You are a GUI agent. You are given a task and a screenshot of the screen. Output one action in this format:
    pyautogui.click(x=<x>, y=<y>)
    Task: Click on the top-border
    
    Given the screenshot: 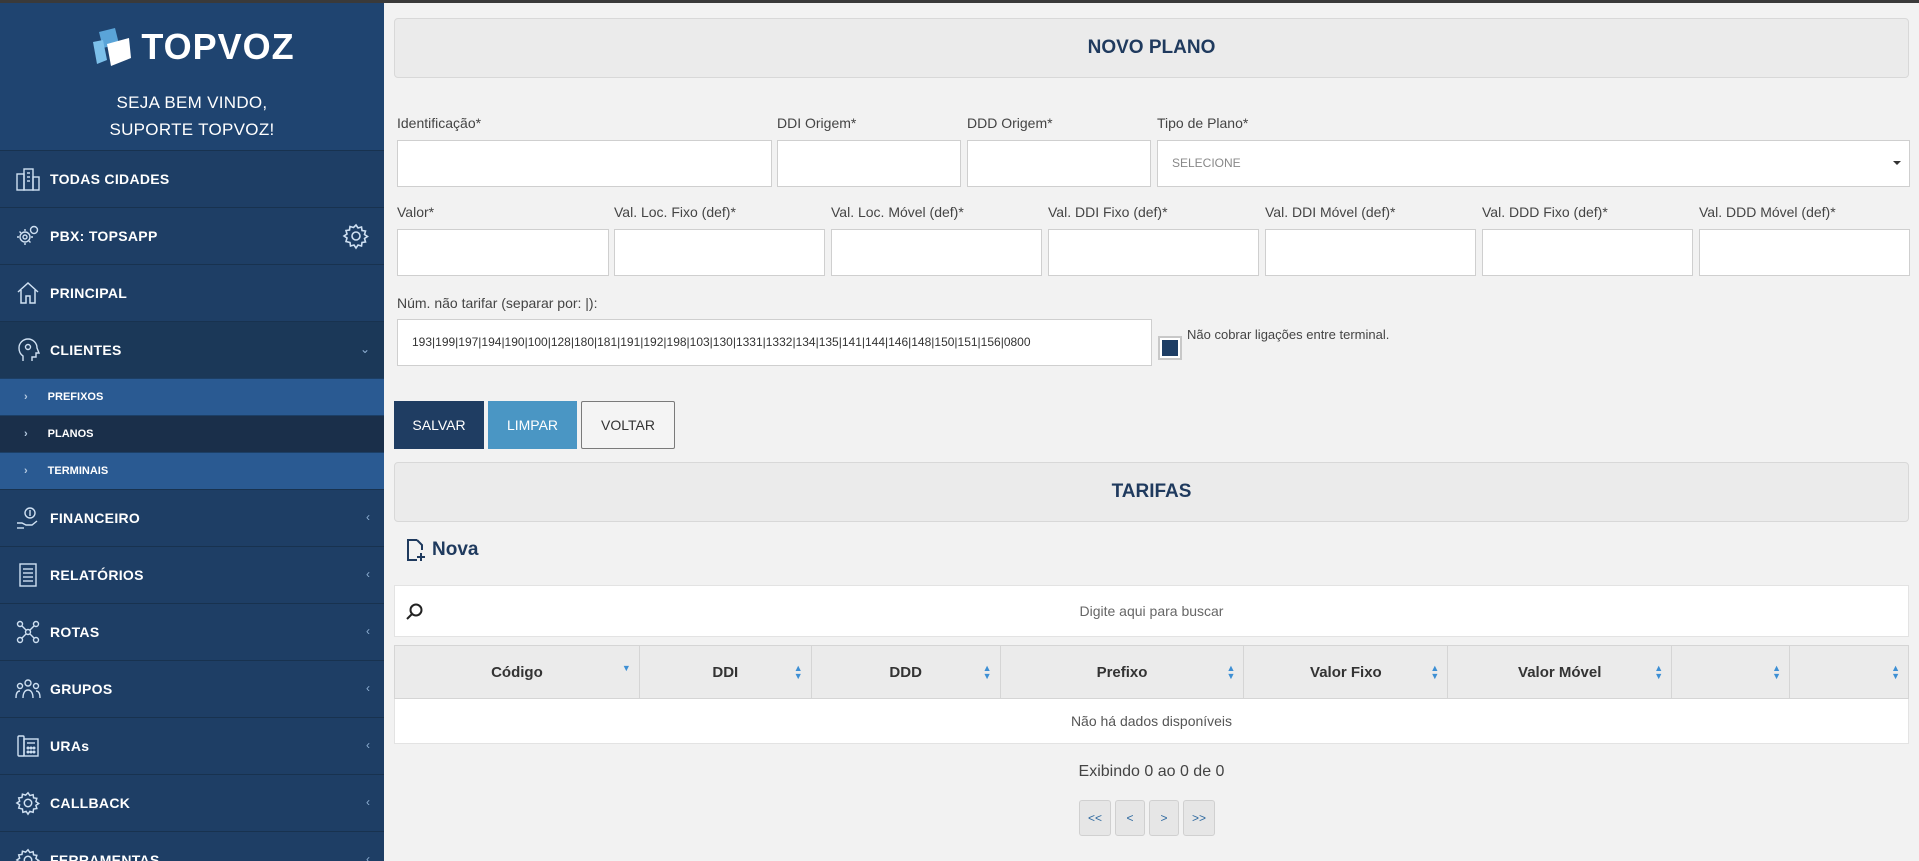 What is the action you would take?
    pyautogui.click(x=959, y=1)
    